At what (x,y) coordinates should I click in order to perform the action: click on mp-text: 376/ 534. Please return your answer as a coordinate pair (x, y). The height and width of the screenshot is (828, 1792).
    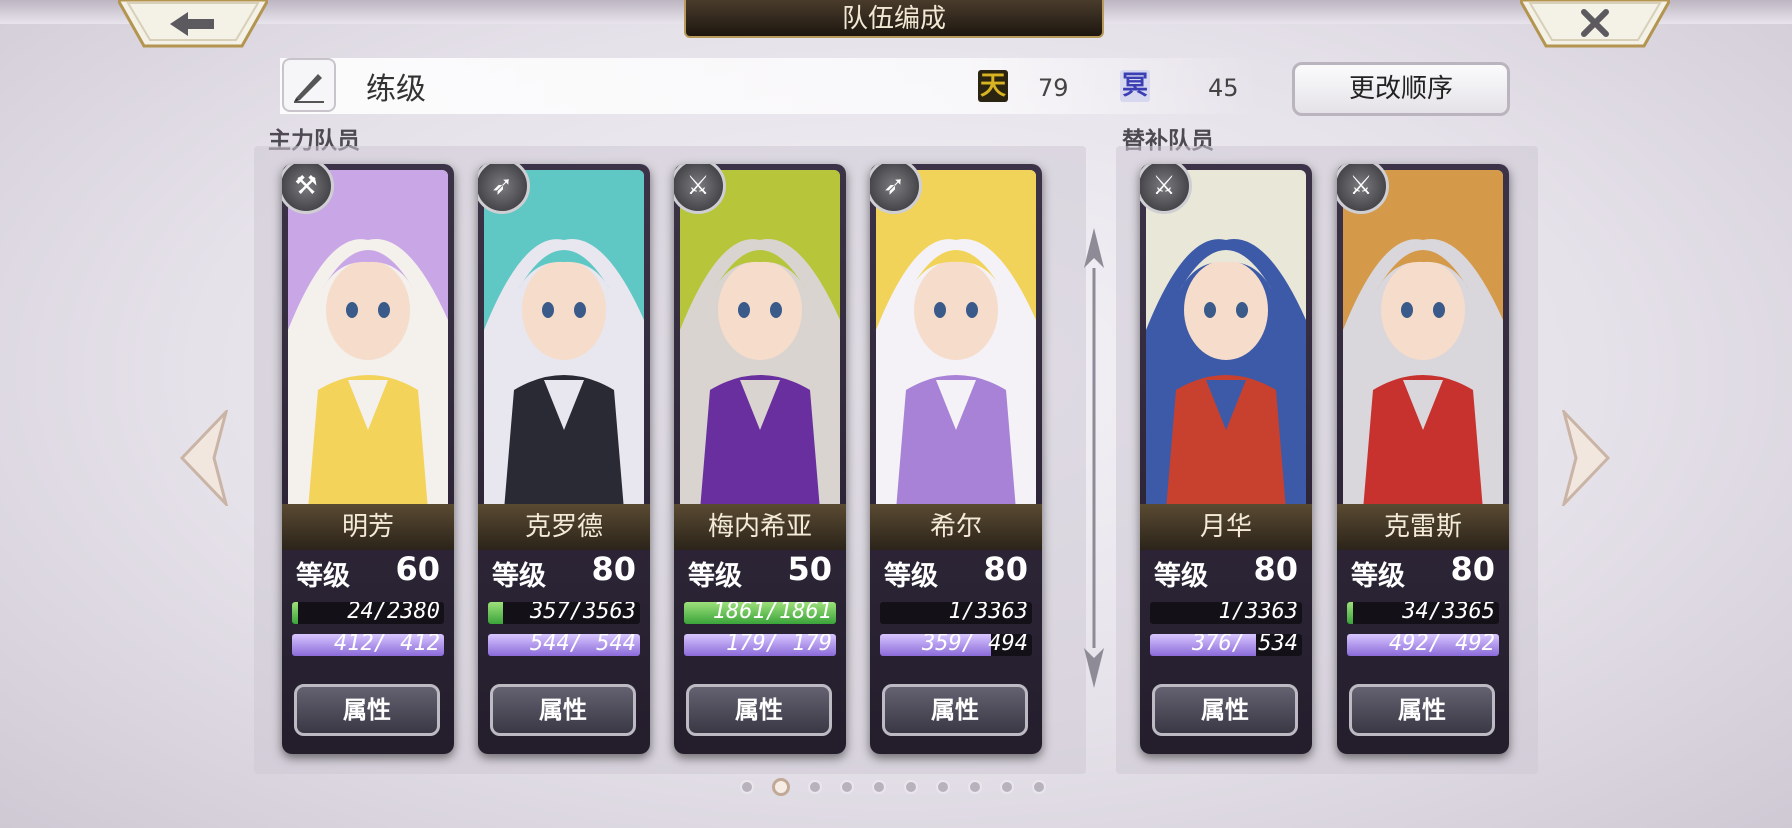
    Looking at the image, I should click on (1245, 645).